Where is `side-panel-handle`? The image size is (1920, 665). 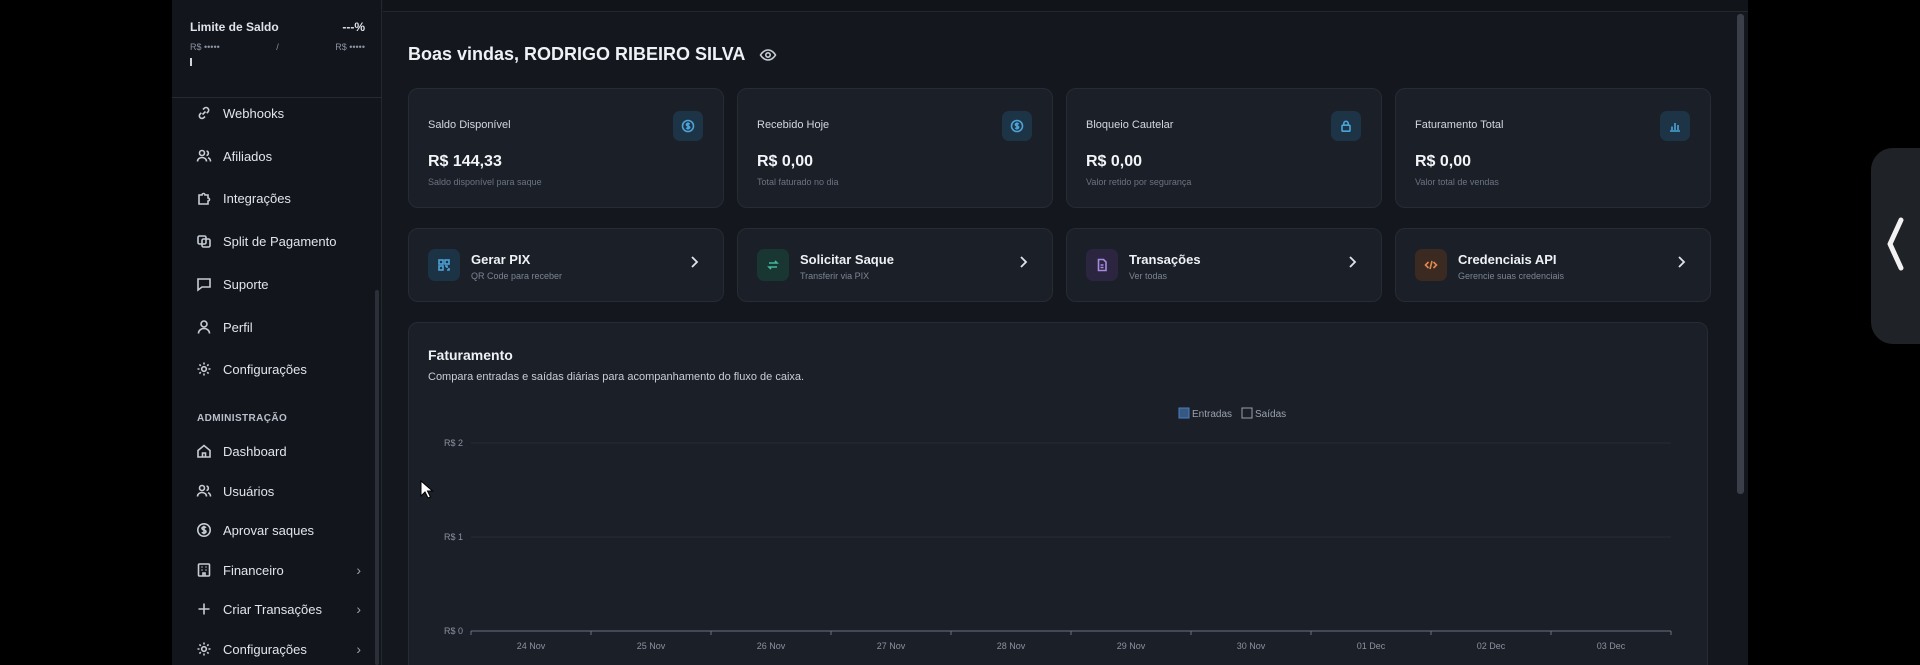 side-panel-handle is located at coordinates (1895, 246).